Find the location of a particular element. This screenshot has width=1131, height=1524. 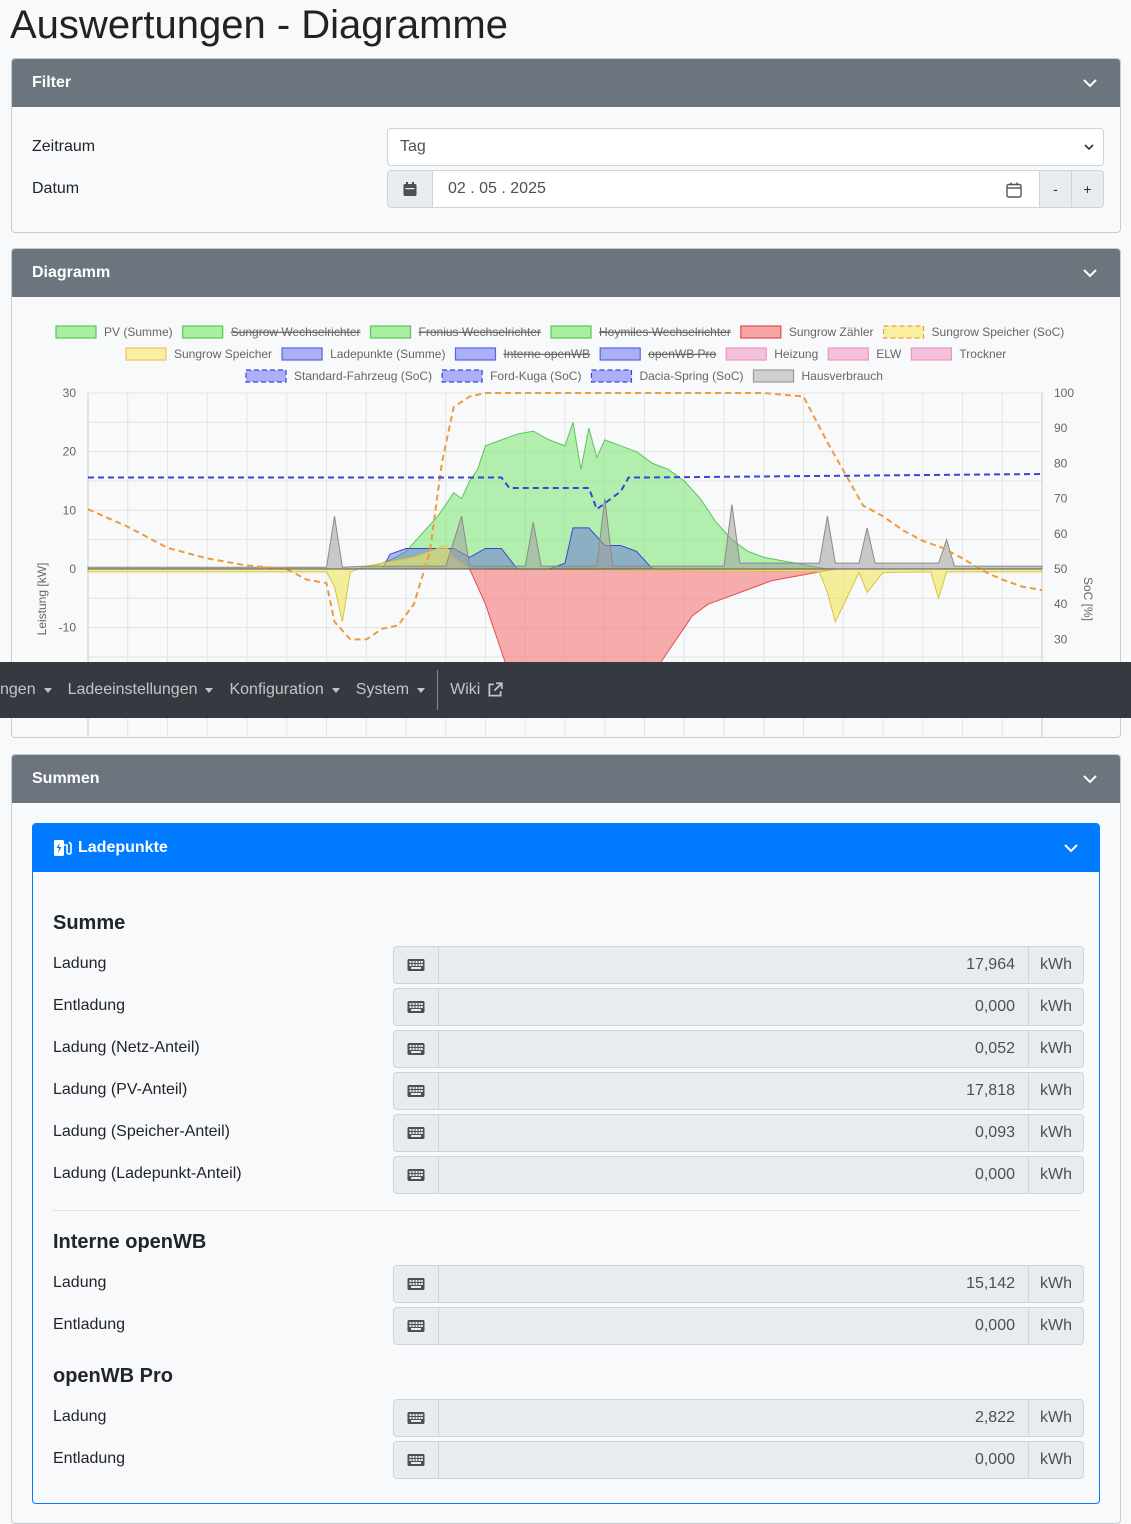

y2-tick-label: 50 is located at coordinates (1061, 569).